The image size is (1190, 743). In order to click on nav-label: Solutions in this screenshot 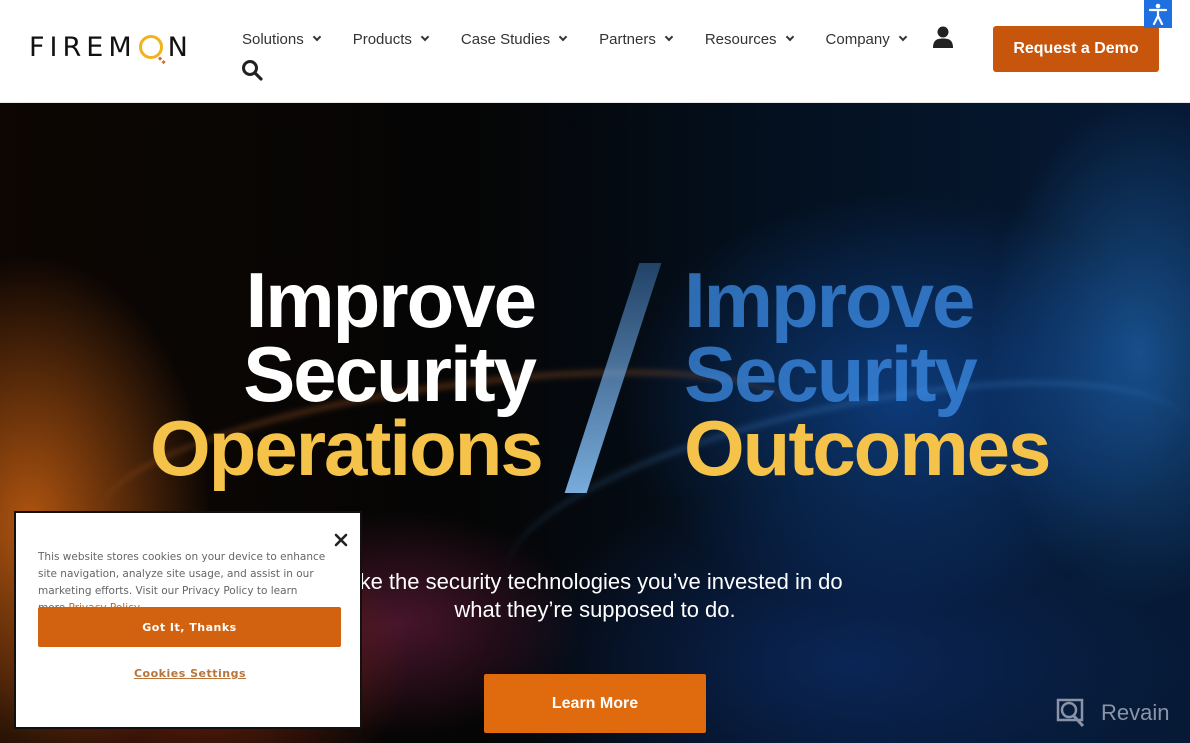, I will do `click(273, 39)`.